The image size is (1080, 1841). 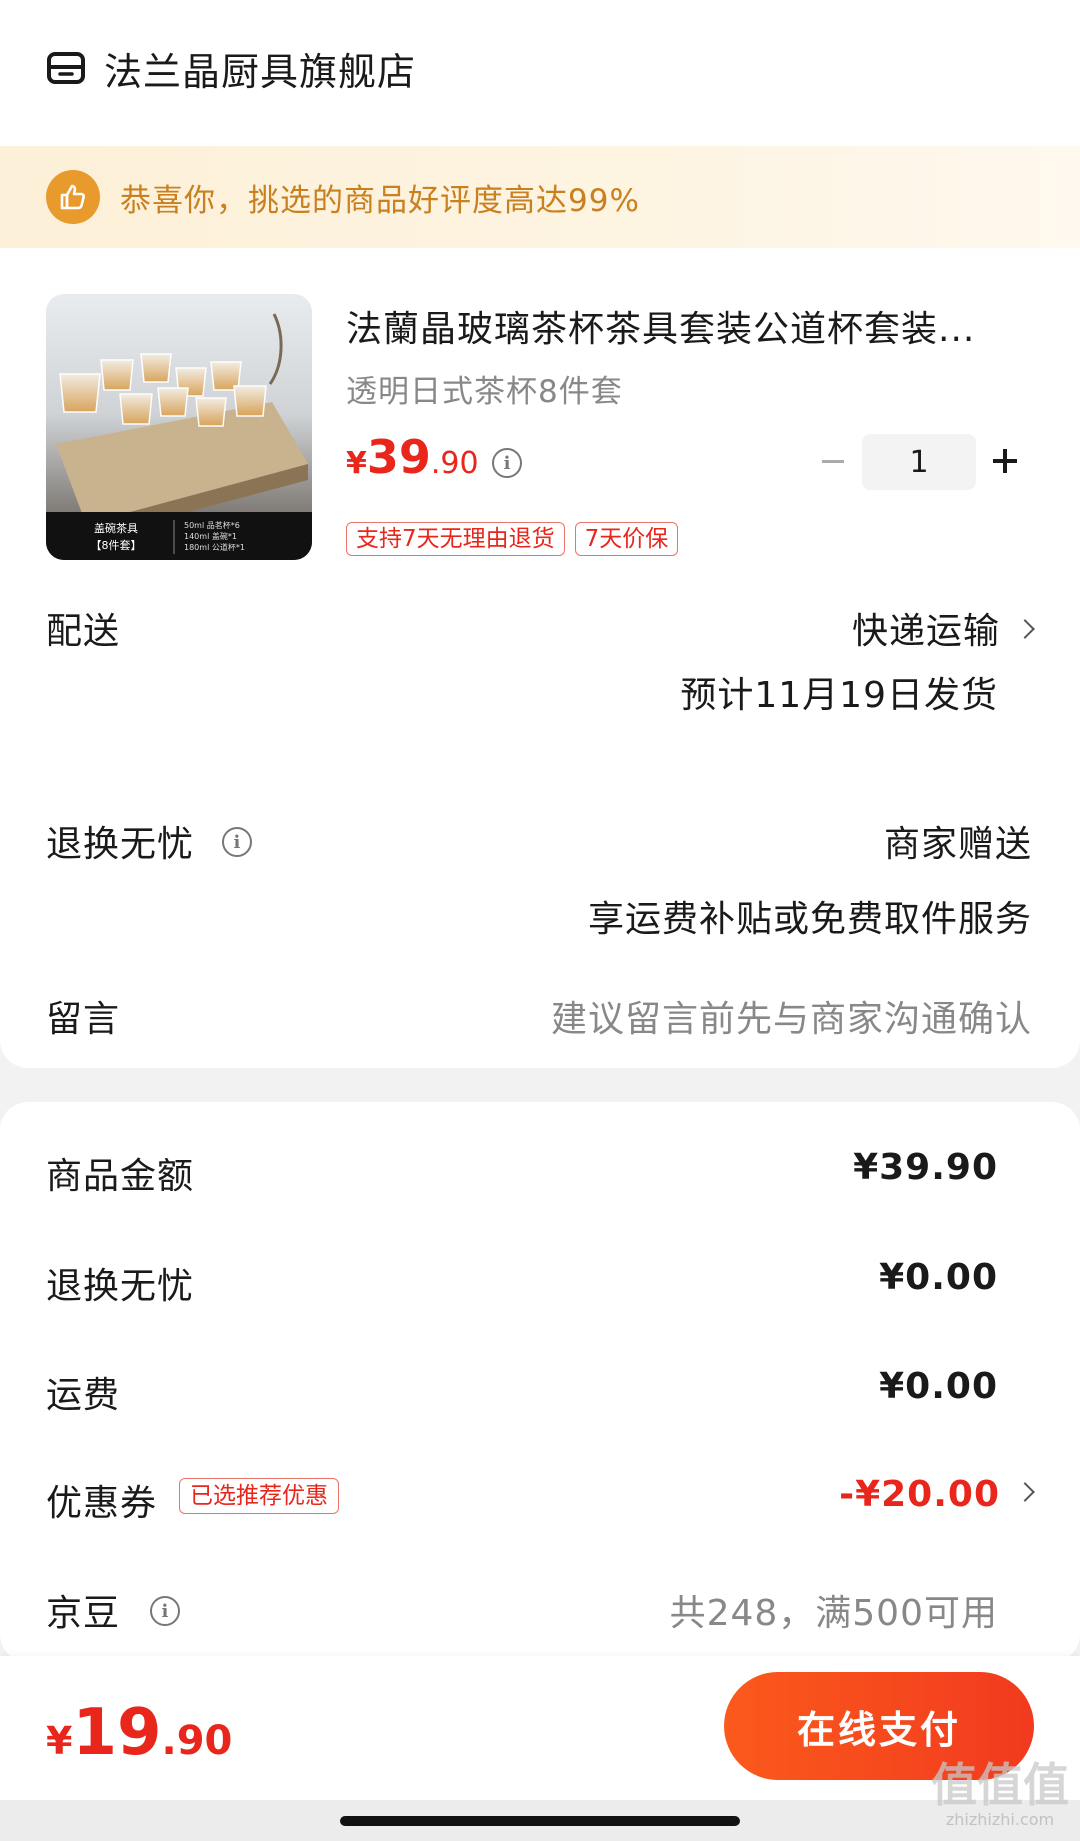 I want to click on jingdou-label-row: 京豆 i, so click(x=113, y=1610).